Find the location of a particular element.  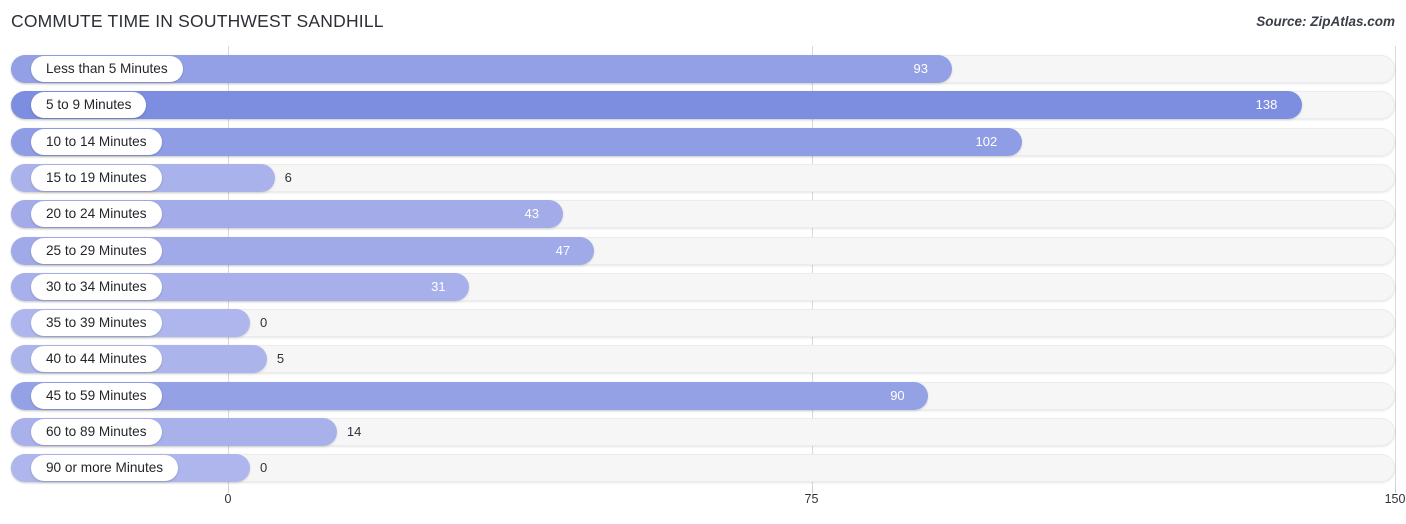

bar-row: 14 60 to 89 Minutes is located at coordinates (703, 432).